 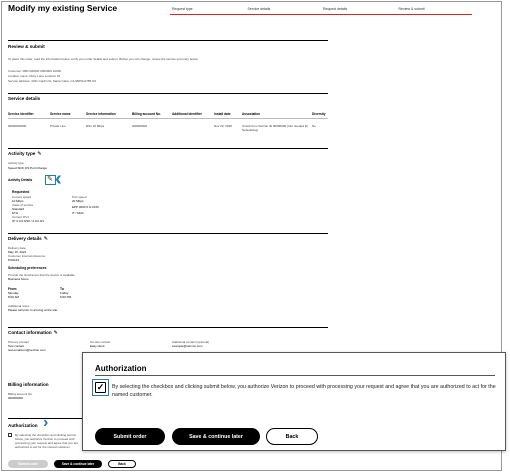 What do you see at coordinates (30, 332) in the screenshot?
I see `contact-heading-text: Contact information` at bounding box center [30, 332].